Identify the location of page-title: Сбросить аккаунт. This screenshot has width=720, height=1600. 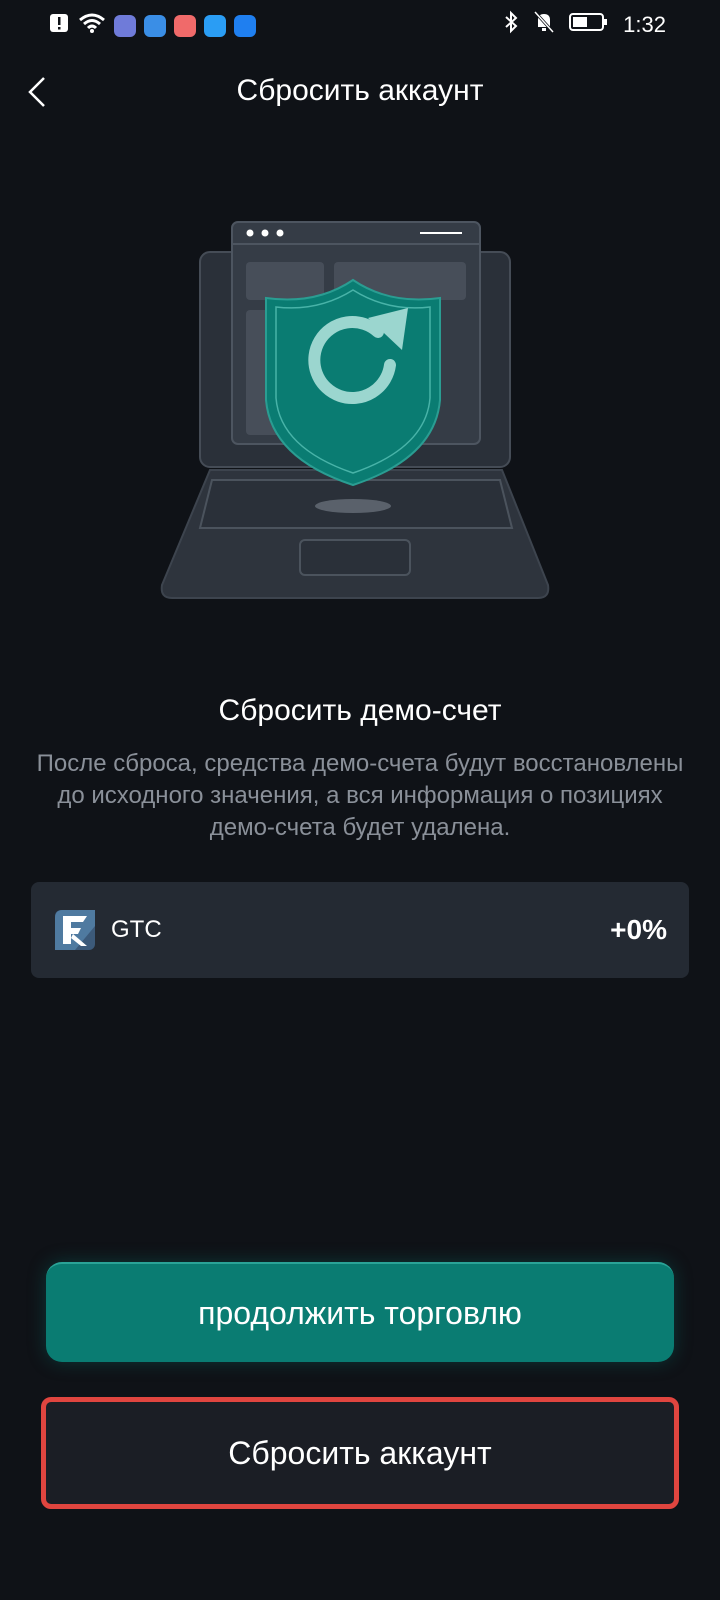
(360, 90).